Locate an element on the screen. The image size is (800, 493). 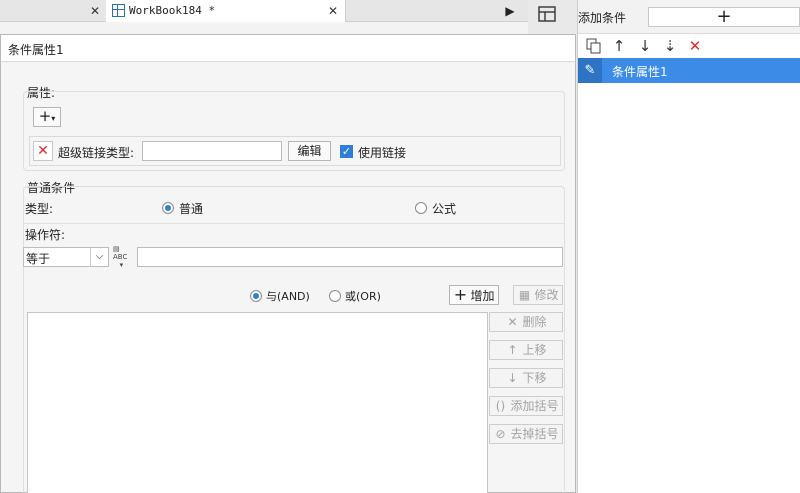
move-down-button-label: 下移 is located at coordinates (534, 378).